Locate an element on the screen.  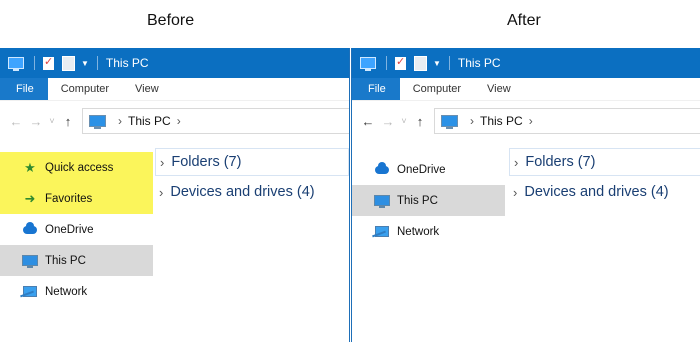
caption-after: After is located at coordinates (524, 20).